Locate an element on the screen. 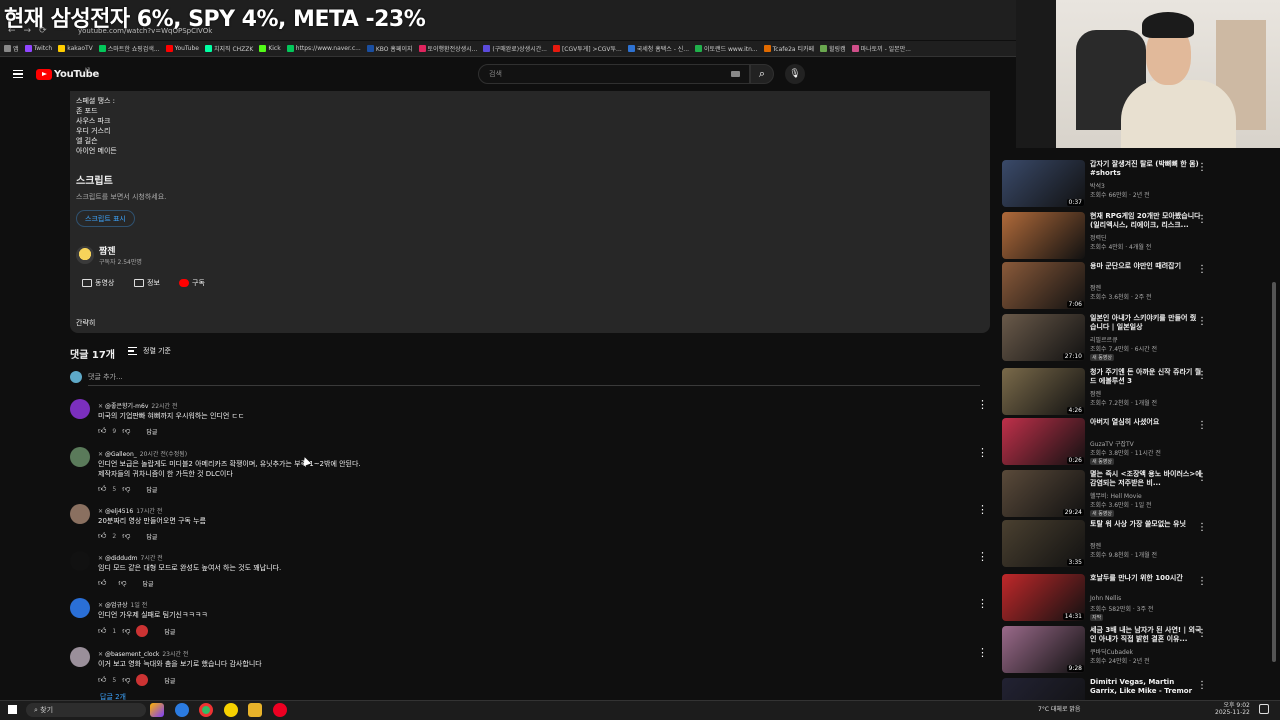 Image resolution: width=1280 pixels, height=720 pixels. video-channel: GuzaTV 구잡TV is located at coordinates (1112, 443).